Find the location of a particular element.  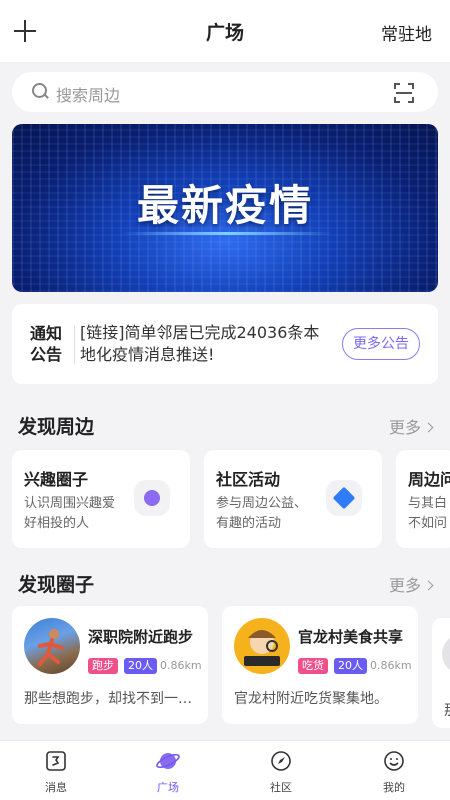

circle-desc: 那 is located at coordinates (447, 710).